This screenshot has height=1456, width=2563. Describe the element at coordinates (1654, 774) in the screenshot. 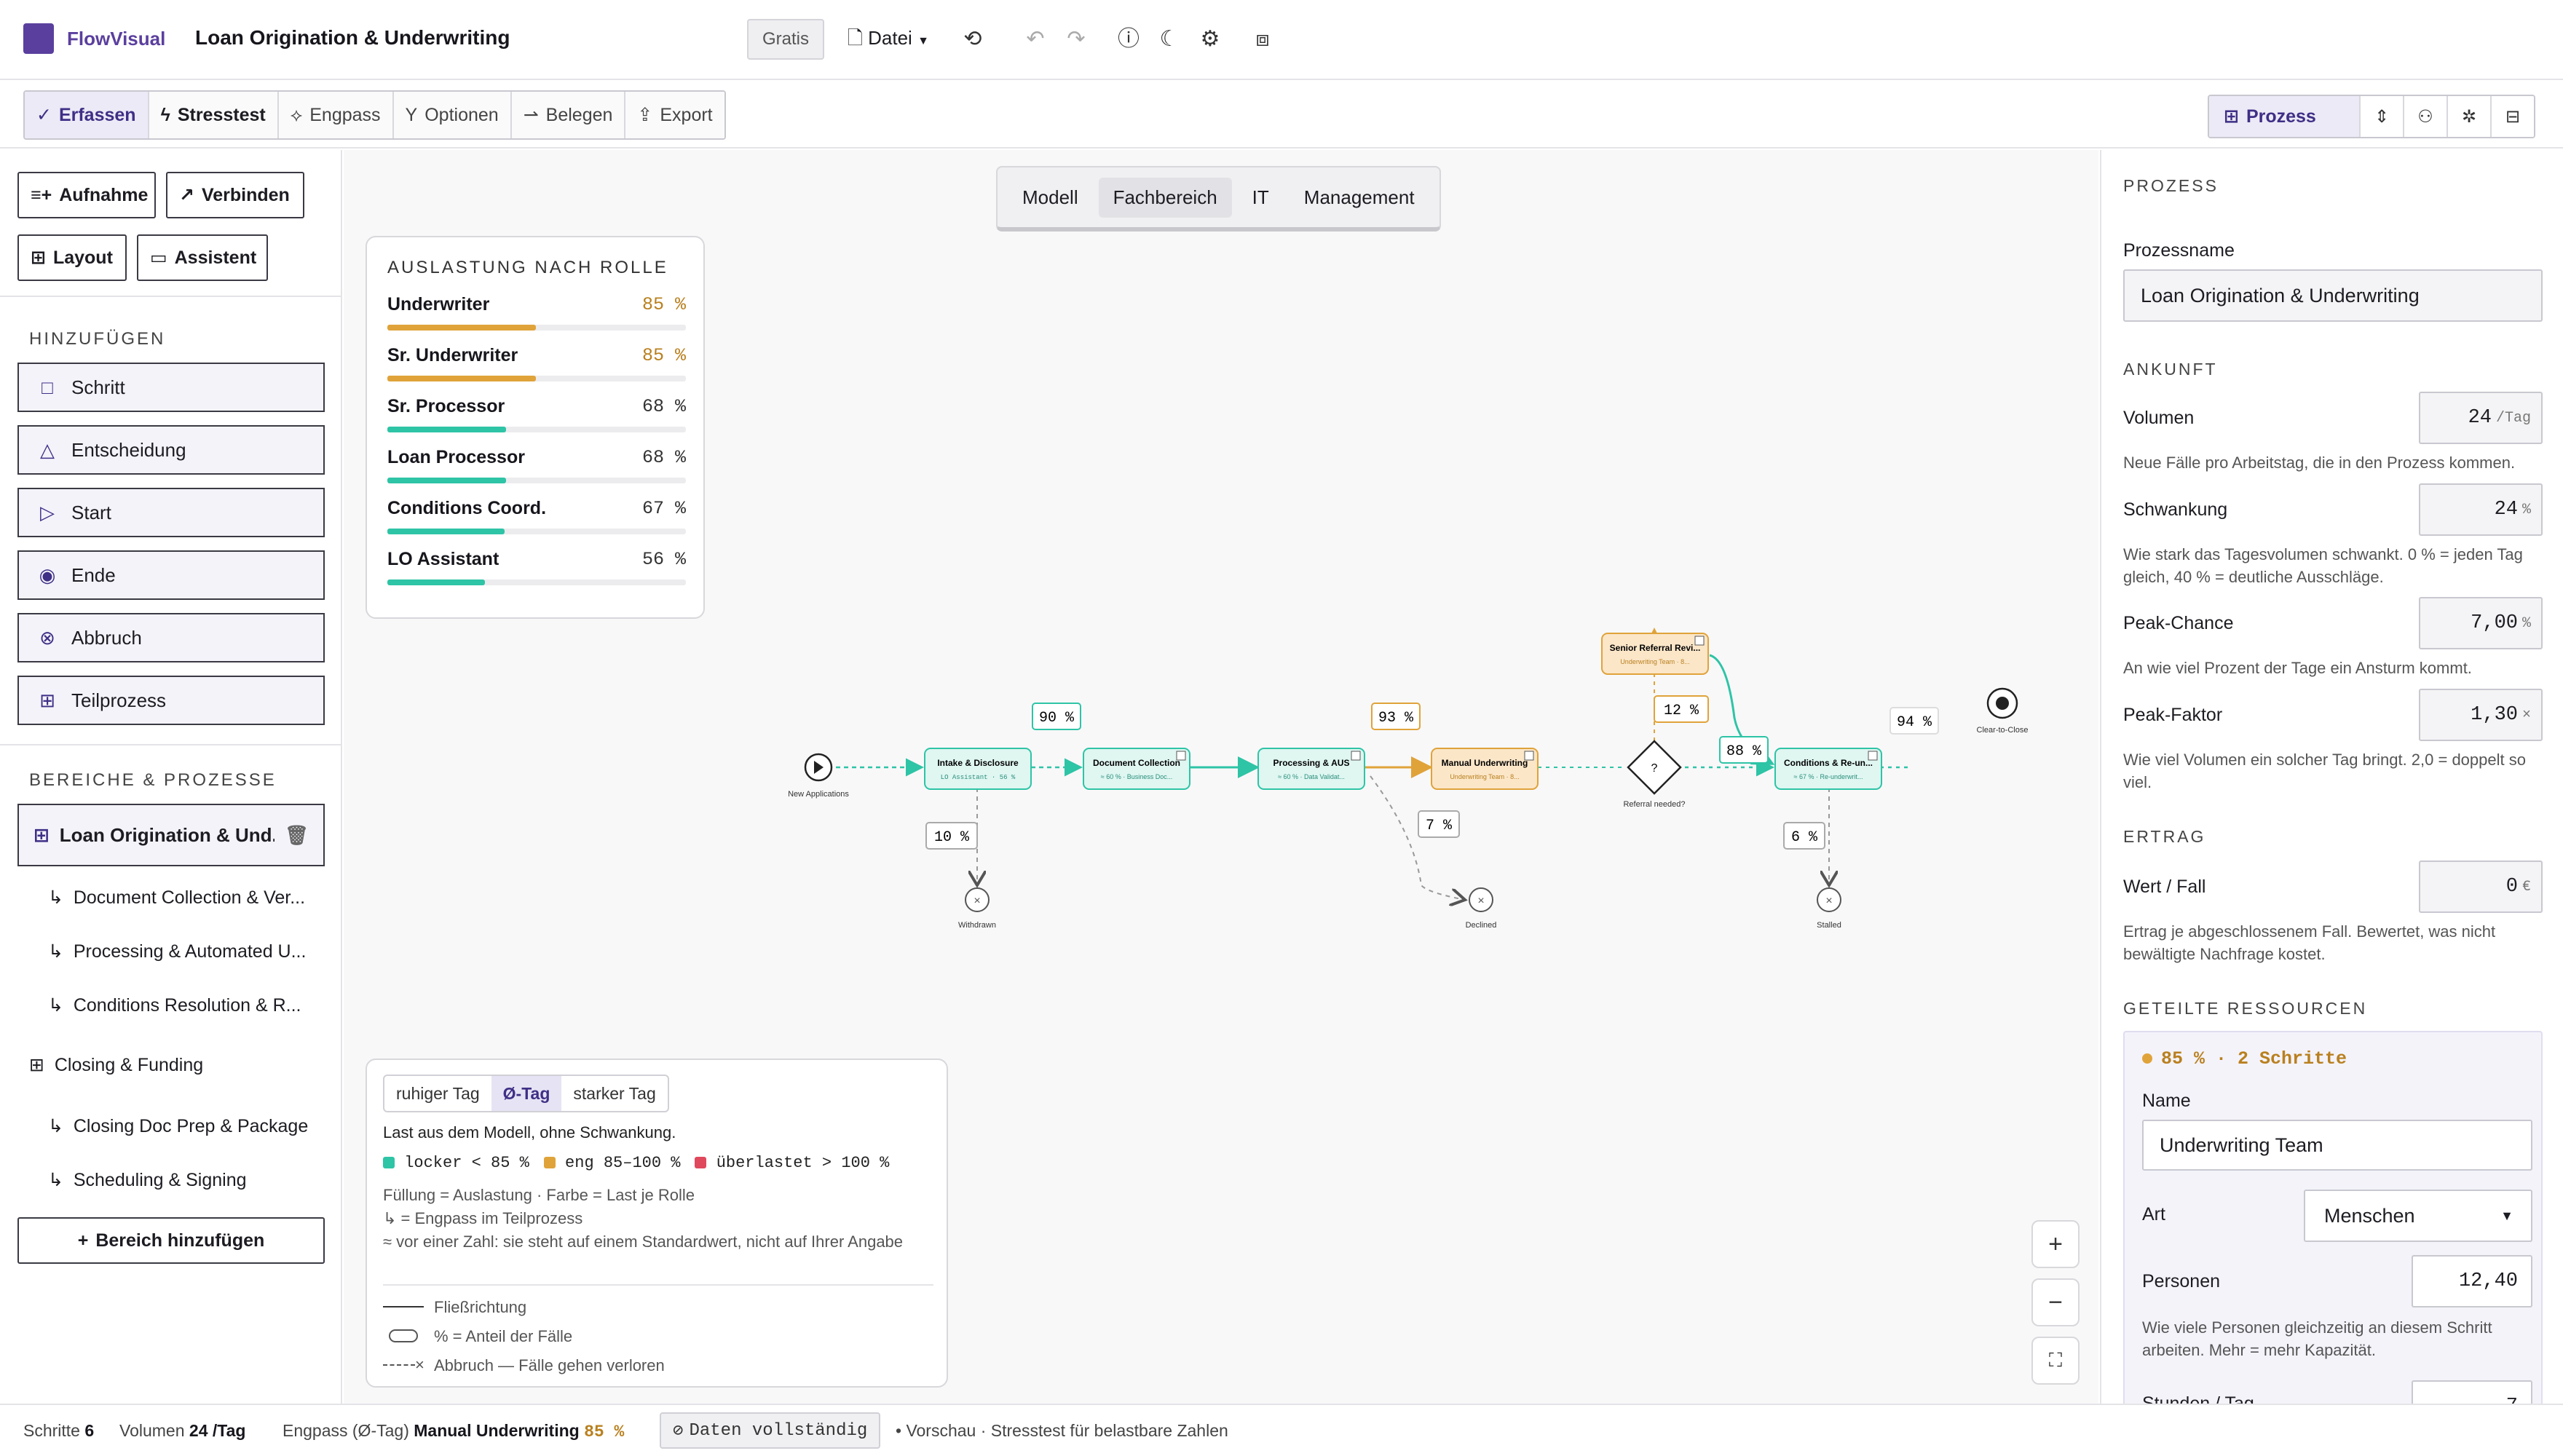

I see `decision-node: ? Referral needed?` at that location.